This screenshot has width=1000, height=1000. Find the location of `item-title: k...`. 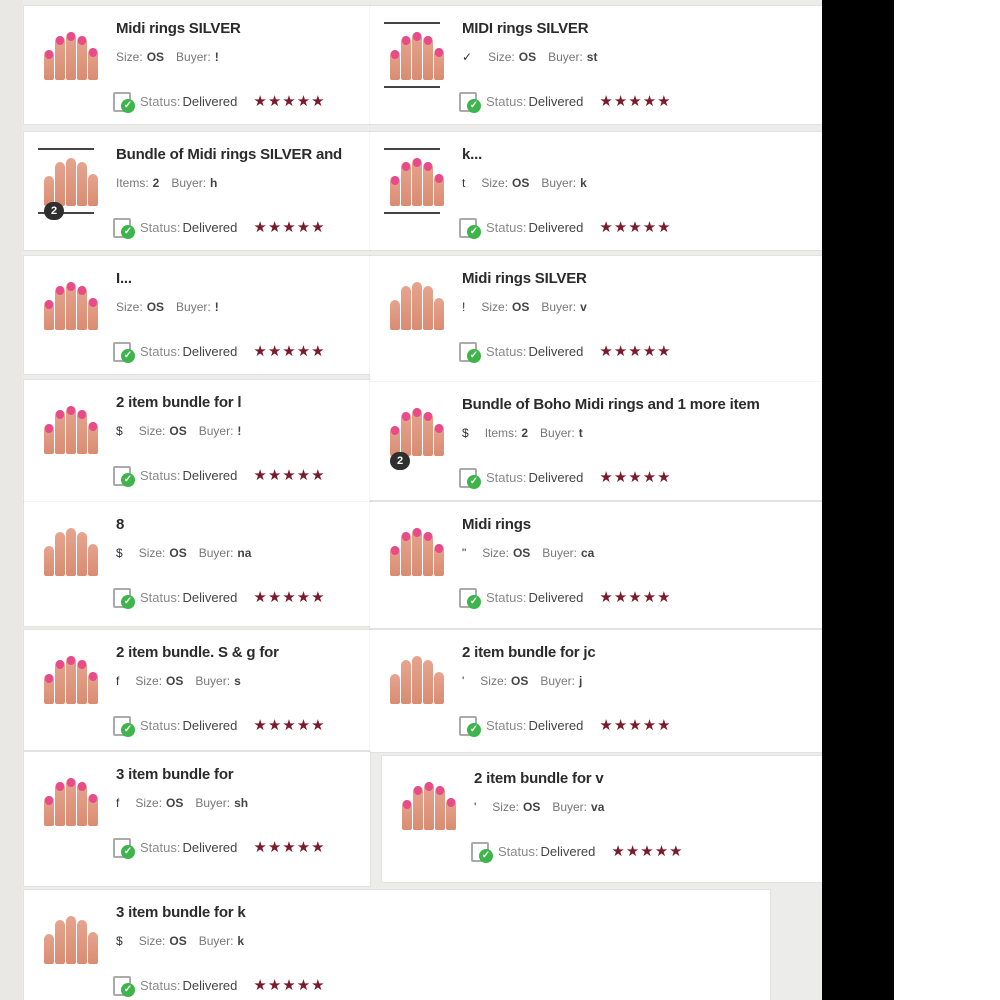

item-title: k... is located at coordinates (472, 154).